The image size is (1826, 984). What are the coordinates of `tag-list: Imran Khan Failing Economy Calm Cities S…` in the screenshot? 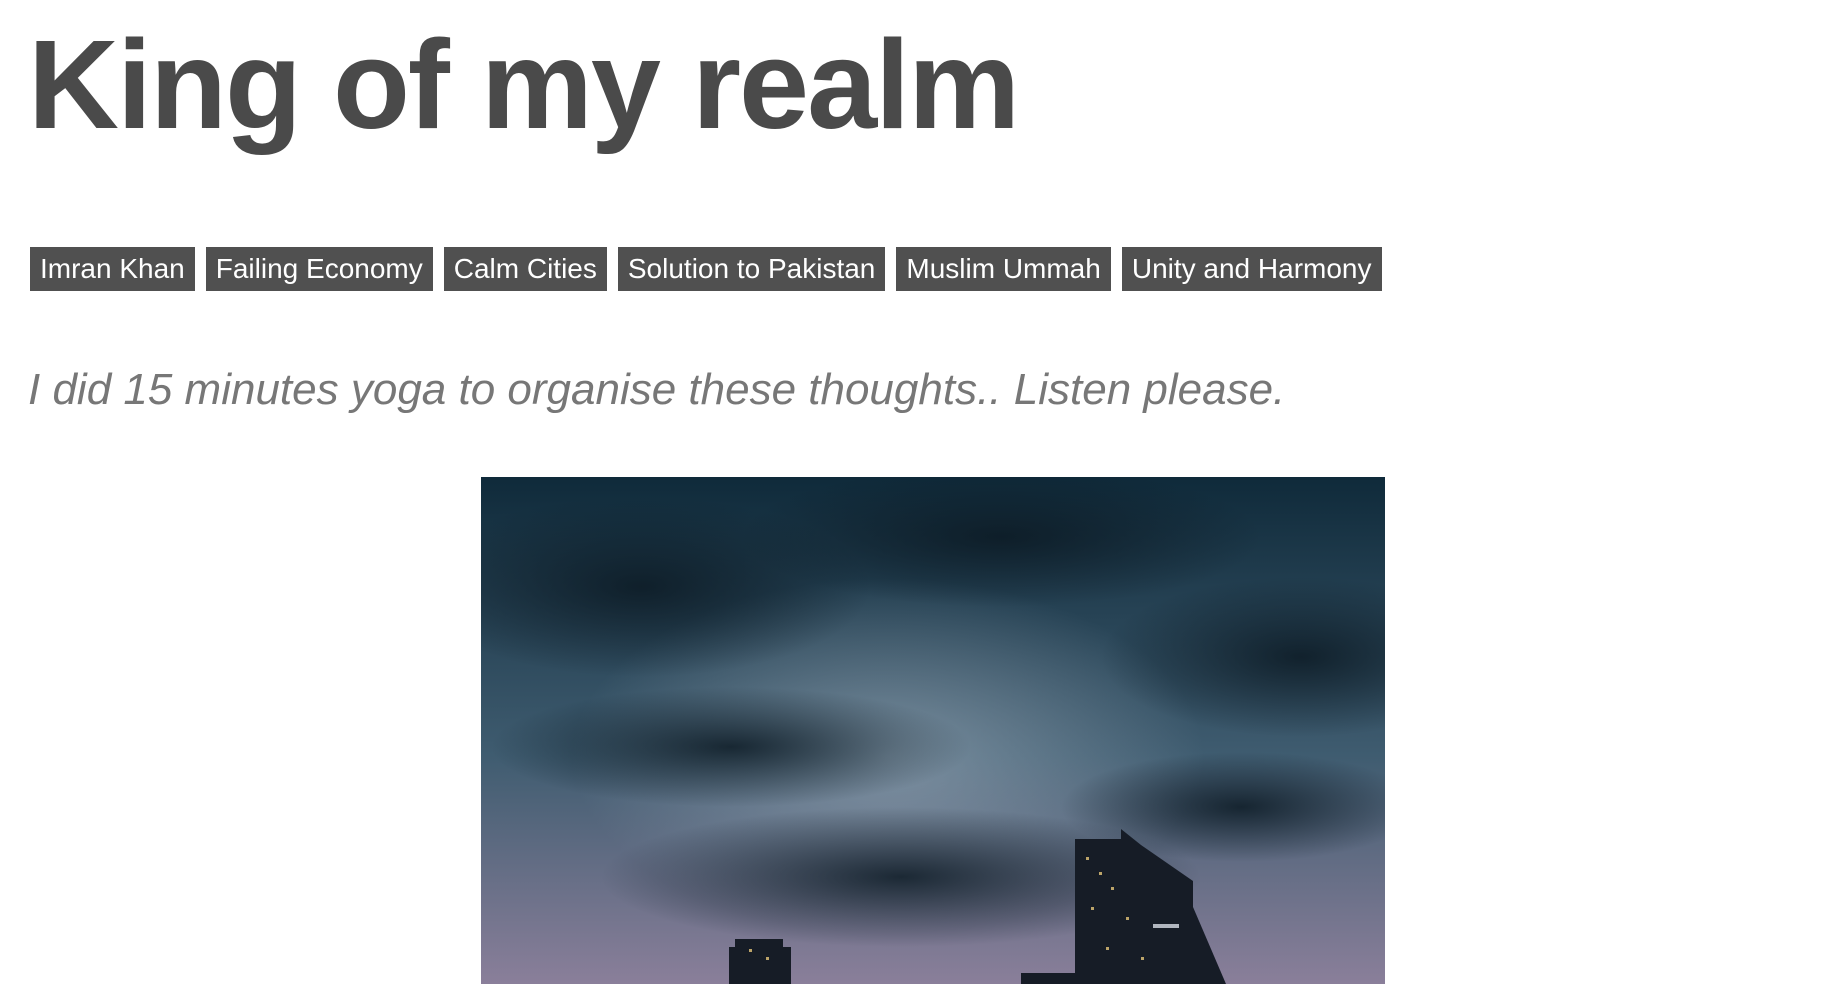 It's located at (706, 269).